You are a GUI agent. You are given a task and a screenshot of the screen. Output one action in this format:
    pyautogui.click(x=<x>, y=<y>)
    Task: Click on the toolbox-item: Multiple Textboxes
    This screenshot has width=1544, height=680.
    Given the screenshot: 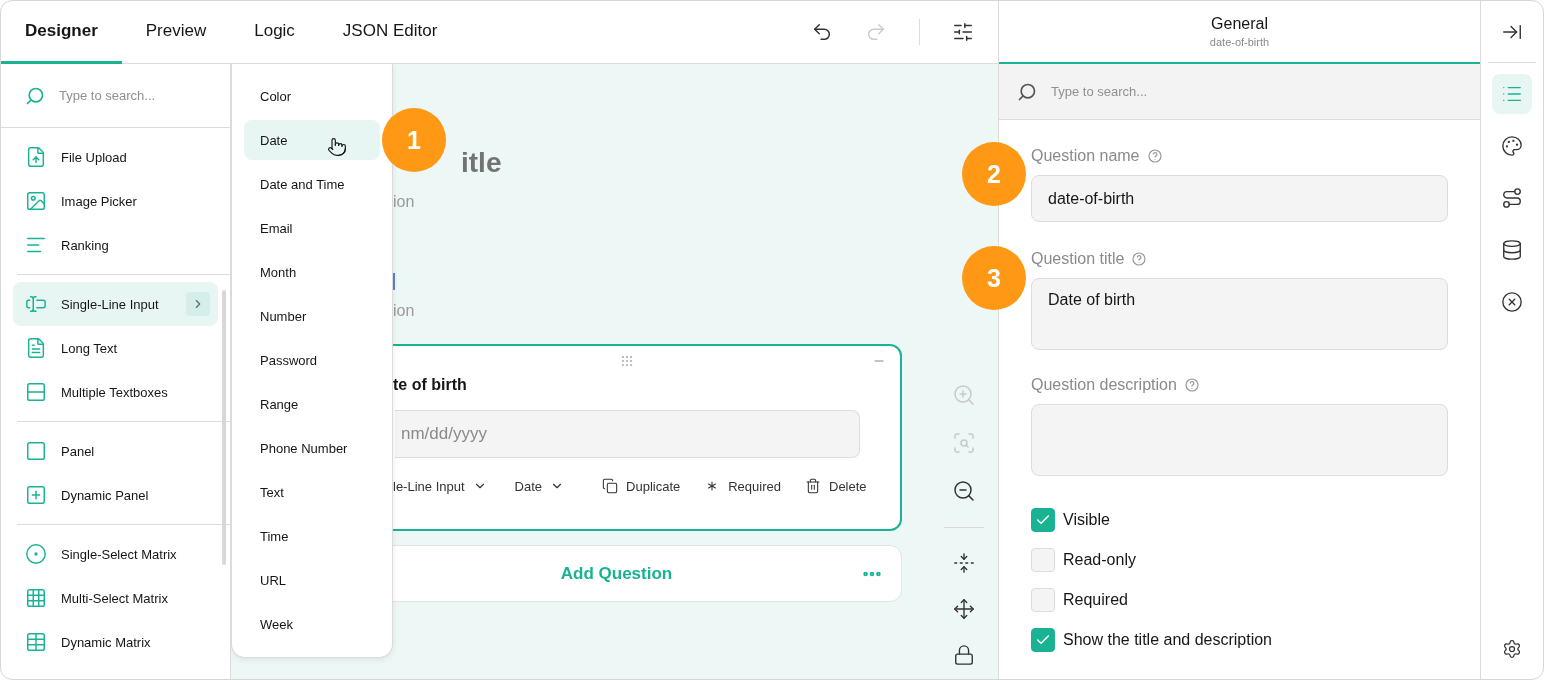 What is the action you would take?
    pyautogui.click(x=115, y=392)
    